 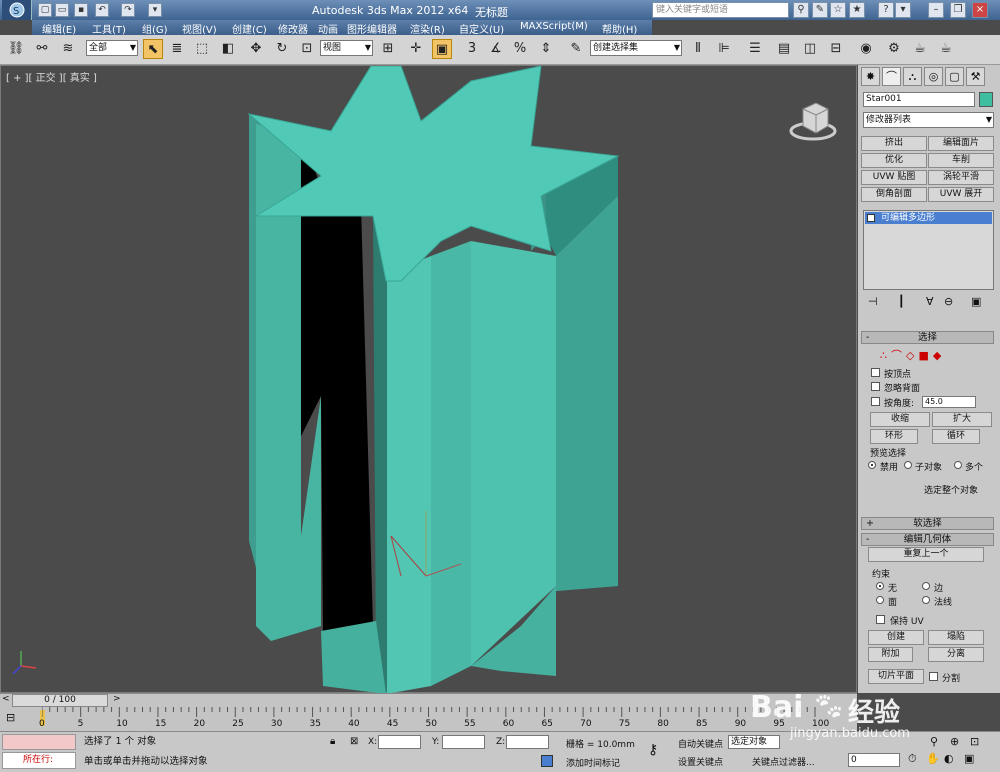 I want to click on render-production-icon: ☕, so click(x=946, y=49).